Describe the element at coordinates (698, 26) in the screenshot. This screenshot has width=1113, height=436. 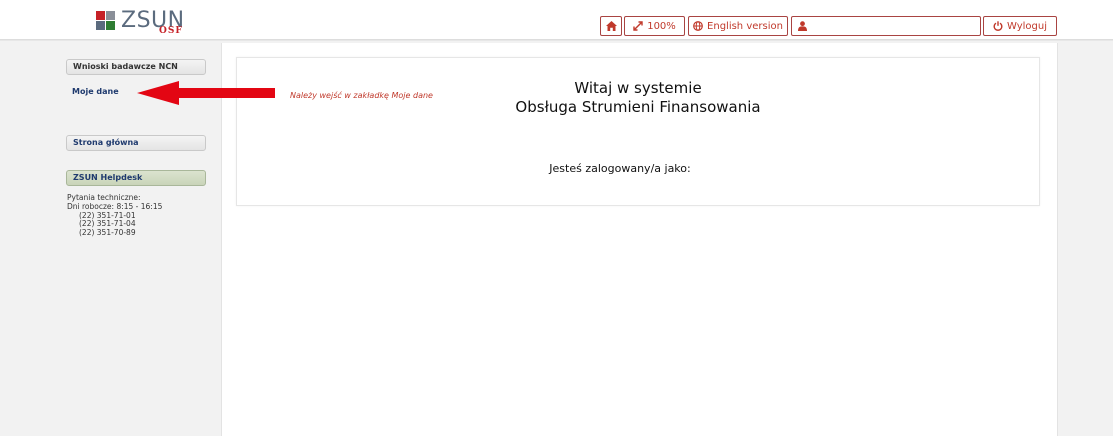
I see `globe-icon` at that location.